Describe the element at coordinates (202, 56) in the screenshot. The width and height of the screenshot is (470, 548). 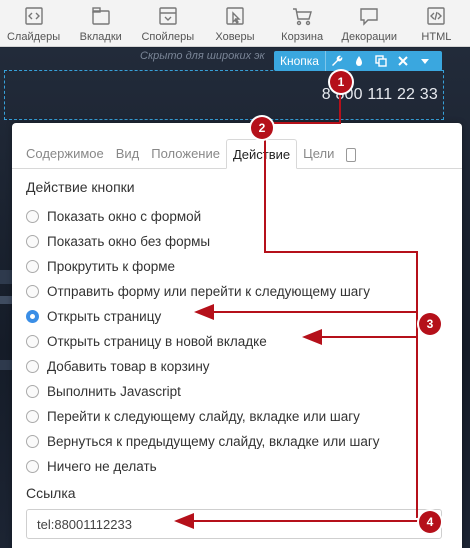
I see `hidden-note: Скрыто для широких эк` at that location.